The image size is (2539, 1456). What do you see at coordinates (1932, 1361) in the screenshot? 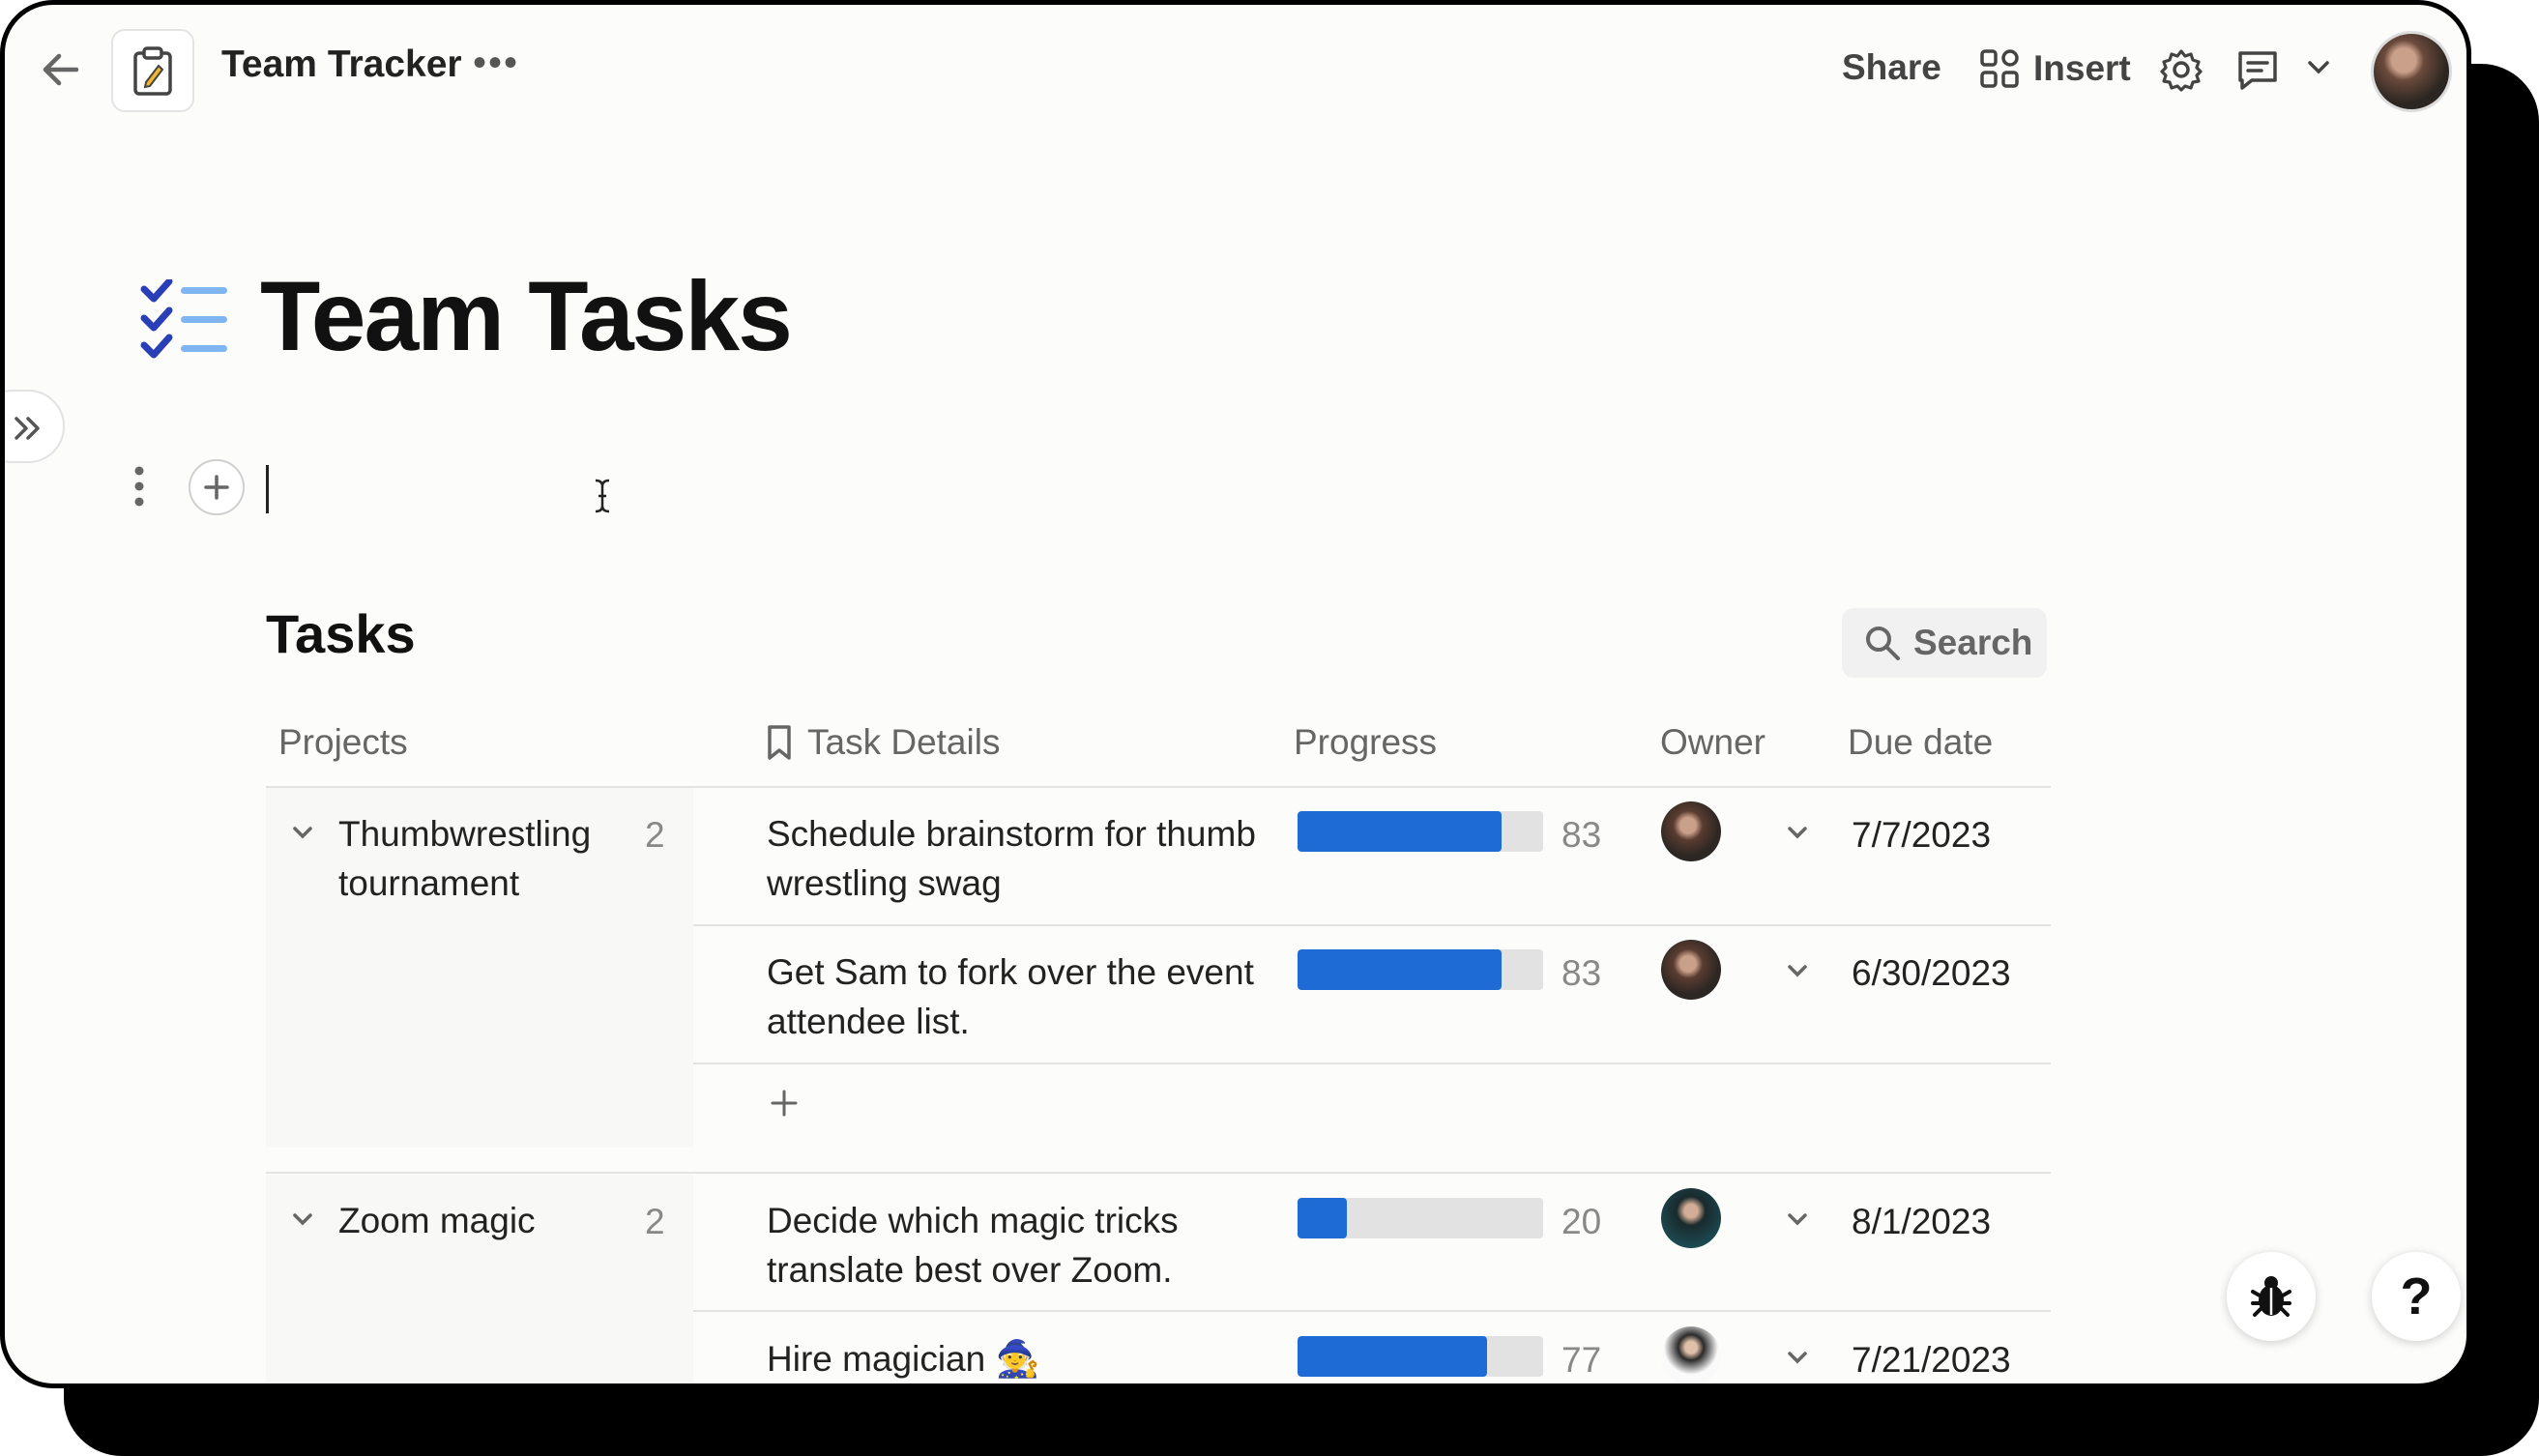
I see `due-date-cell: 7/21/2023` at bounding box center [1932, 1361].